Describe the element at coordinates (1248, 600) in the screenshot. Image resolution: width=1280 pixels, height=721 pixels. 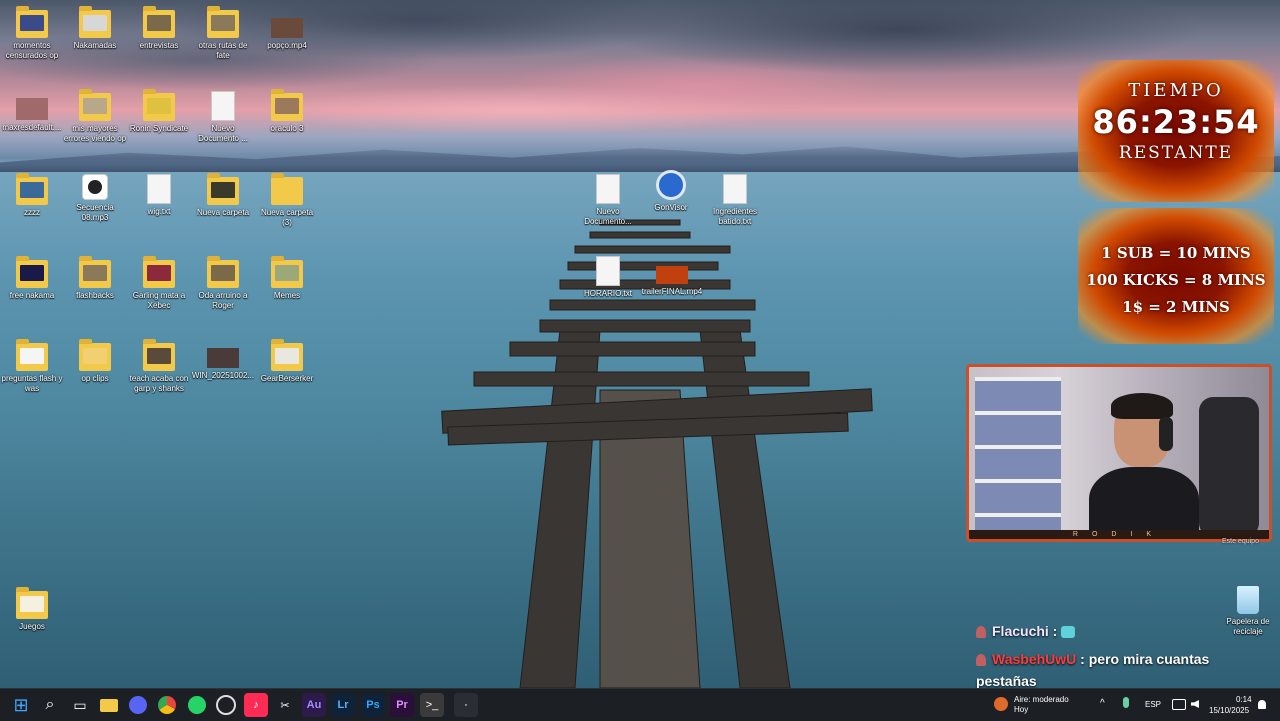
I see `recycle-bin-icon` at that location.